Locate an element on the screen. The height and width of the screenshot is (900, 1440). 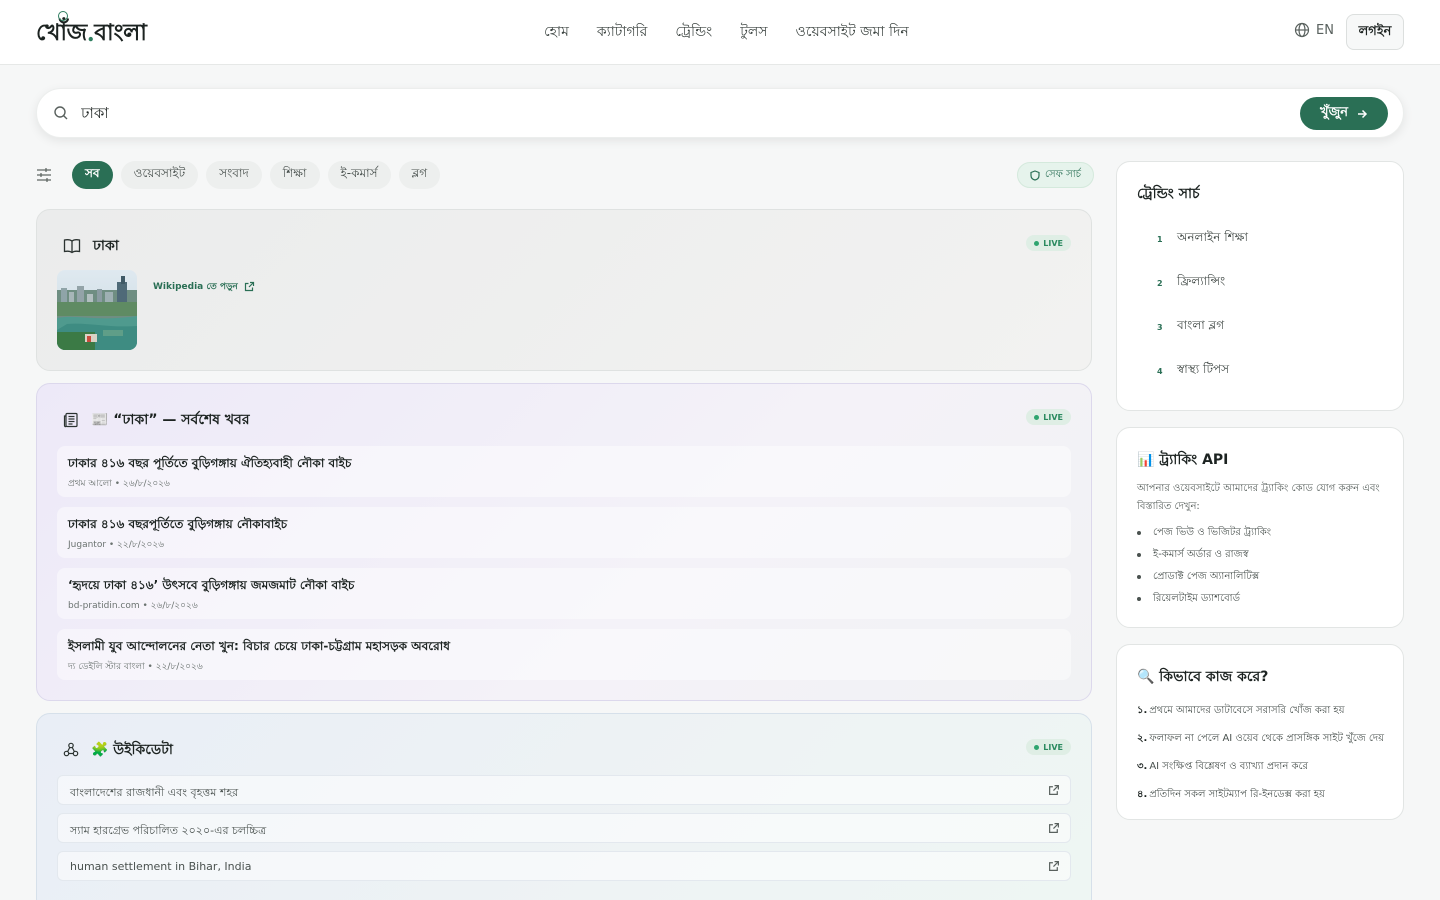
news-item-meta: প্রথম আলো • ২৬/৮/২০২৬ is located at coordinates (119, 484).